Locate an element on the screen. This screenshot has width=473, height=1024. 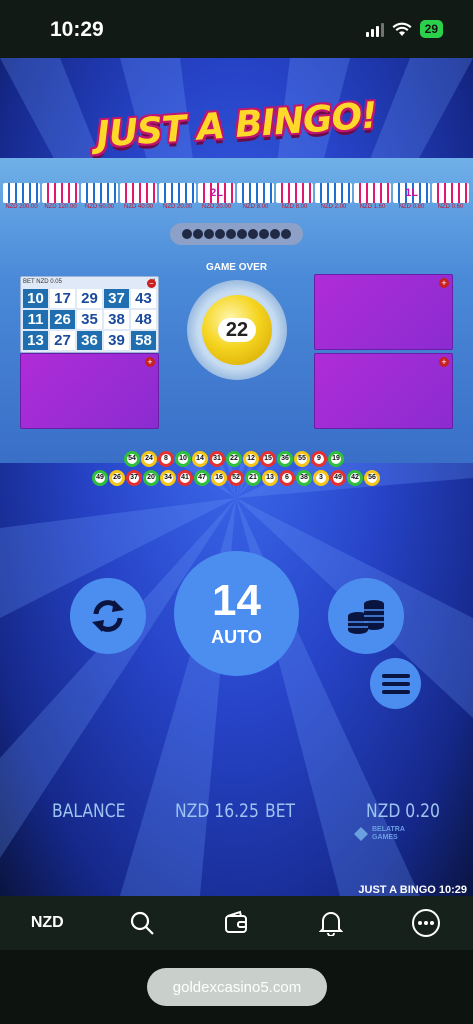
drawn-ball-number: 24 is located at coordinates (149, 459).